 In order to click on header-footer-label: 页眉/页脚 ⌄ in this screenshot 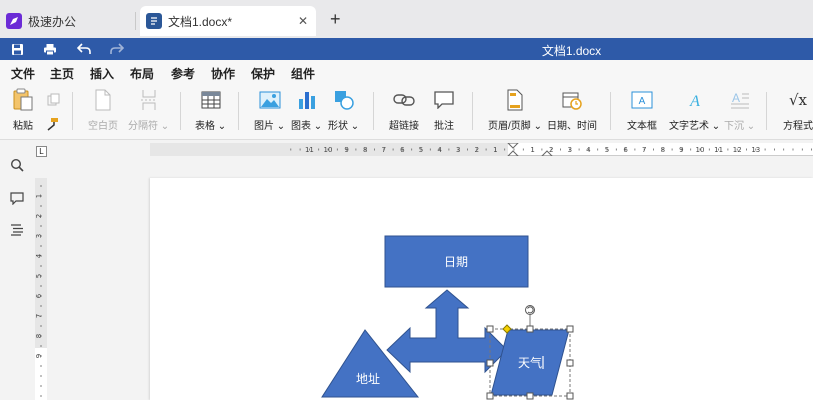, I will do `click(515, 126)`.